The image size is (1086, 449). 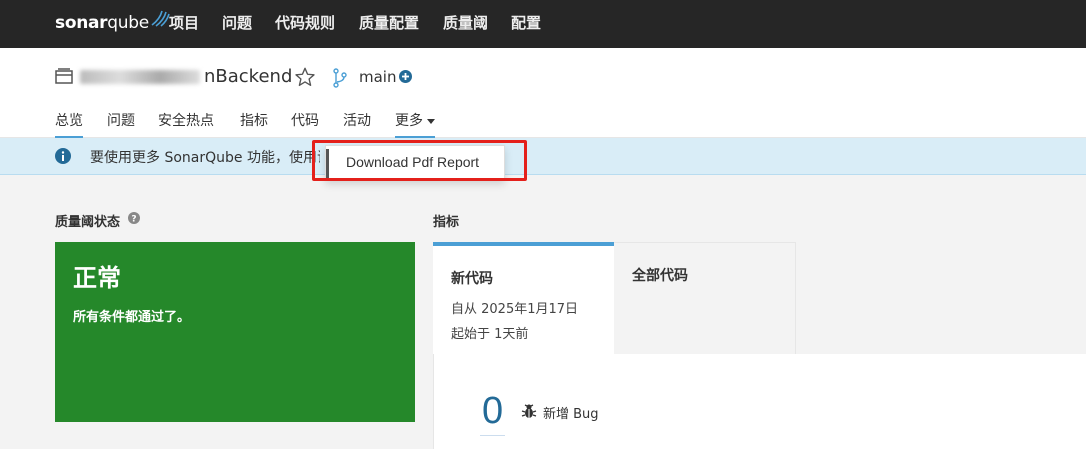 I want to click on nav-rules: 代码规则, so click(x=305, y=22).